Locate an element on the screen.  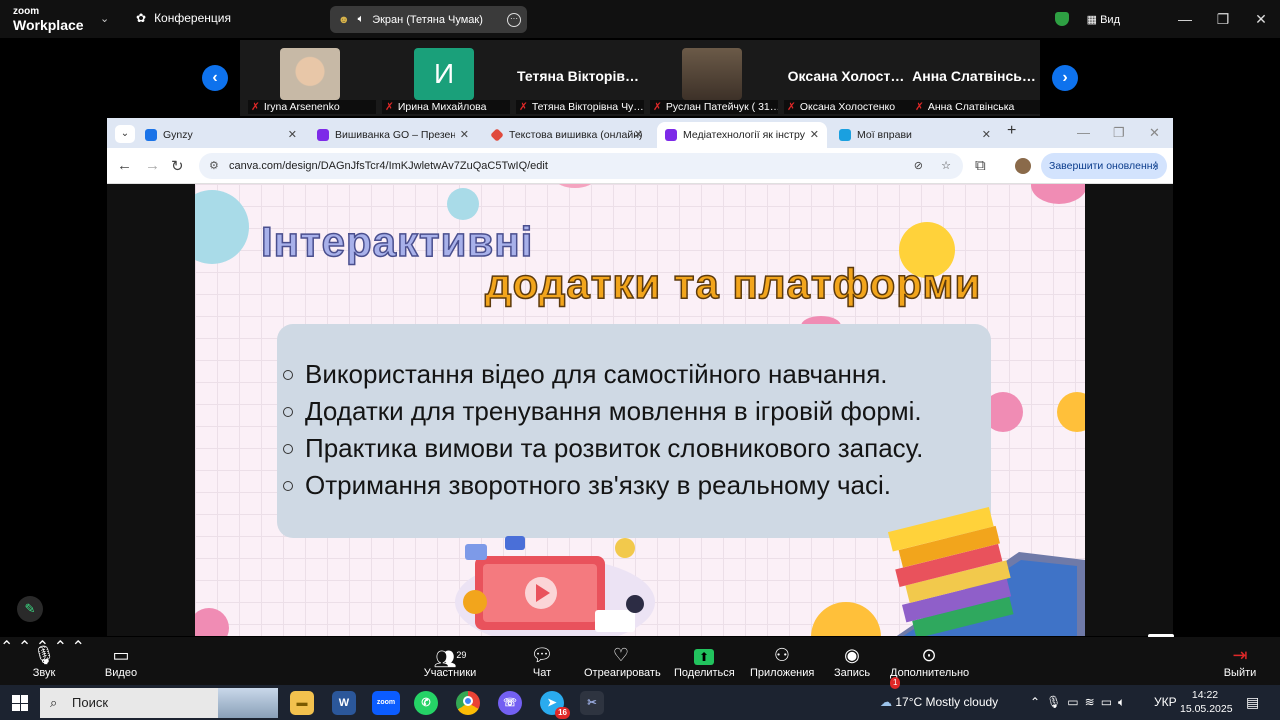
audio-button: 🎙︎ Звук is located at coordinates (44, 661).